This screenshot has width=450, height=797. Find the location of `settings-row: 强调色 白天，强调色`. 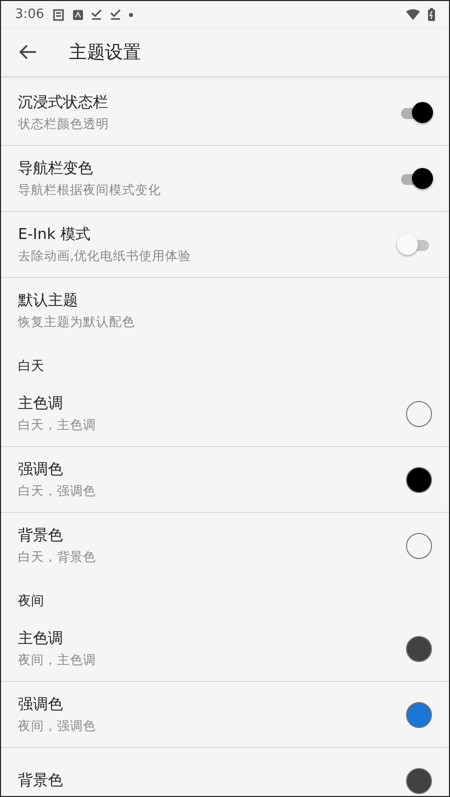

settings-row: 强调色 白天，强调色 is located at coordinates (225, 479).